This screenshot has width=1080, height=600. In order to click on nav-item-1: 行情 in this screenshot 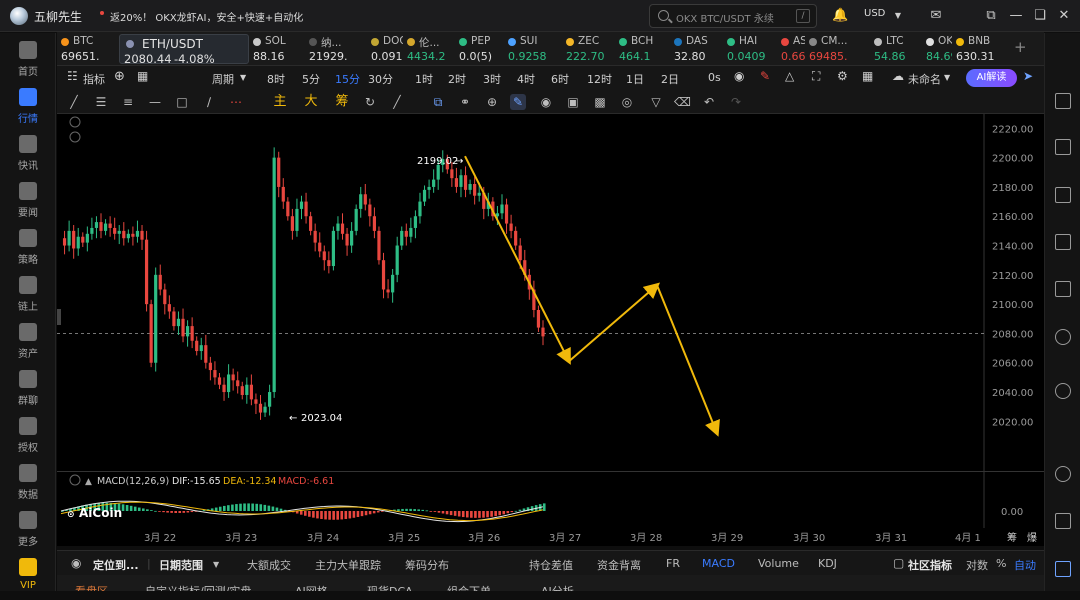, I will do `click(28, 108)`.